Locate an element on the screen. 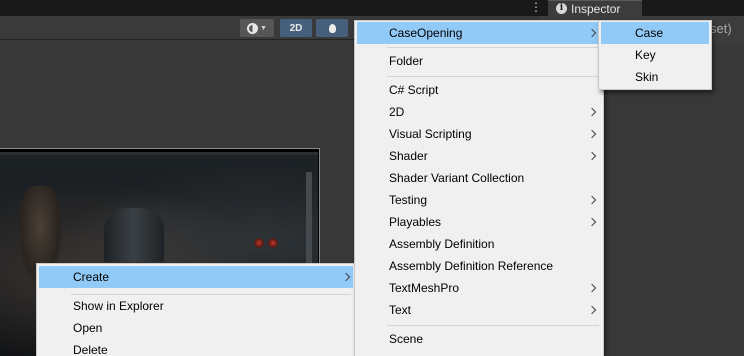  menu-item-key: Key is located at coordinates (655, 55).